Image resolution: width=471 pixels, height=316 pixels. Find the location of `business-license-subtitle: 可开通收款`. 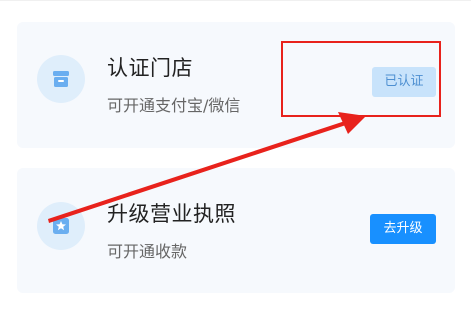

business-license-subtitle: 可开通收款 is located at coordinates (147, 251).